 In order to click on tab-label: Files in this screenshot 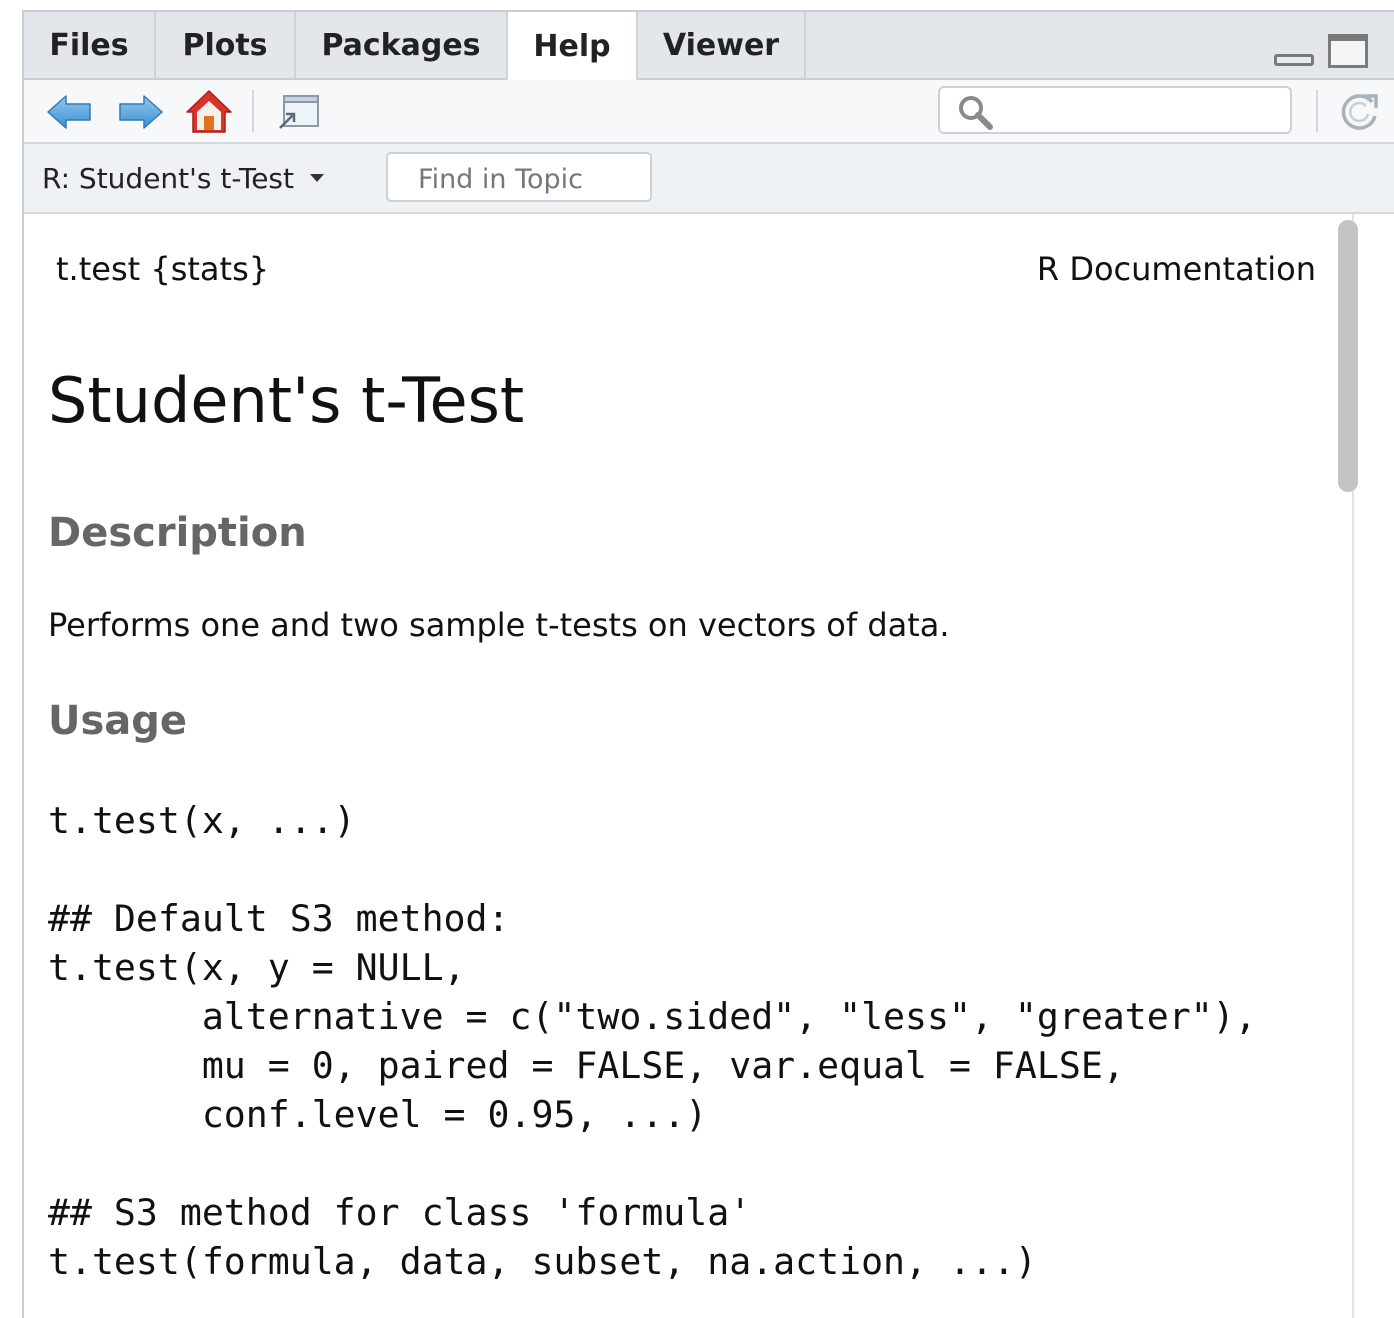, I will do `click(89, 45)`.